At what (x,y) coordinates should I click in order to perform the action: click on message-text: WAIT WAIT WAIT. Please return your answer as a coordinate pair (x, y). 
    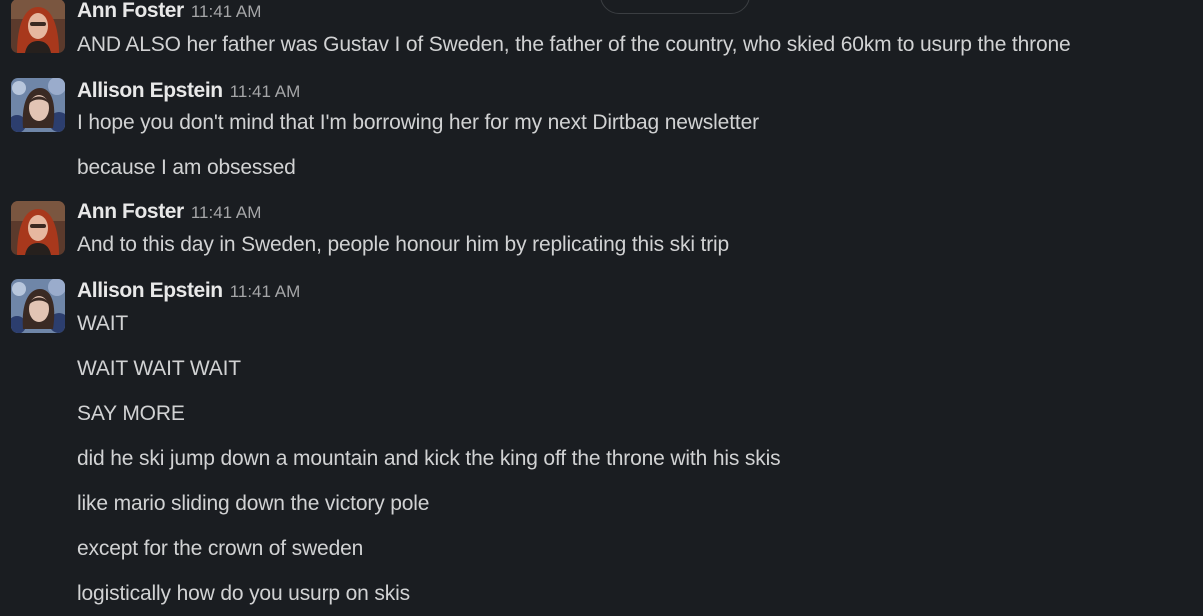
    Looking at the image, I should click on (159, 368).